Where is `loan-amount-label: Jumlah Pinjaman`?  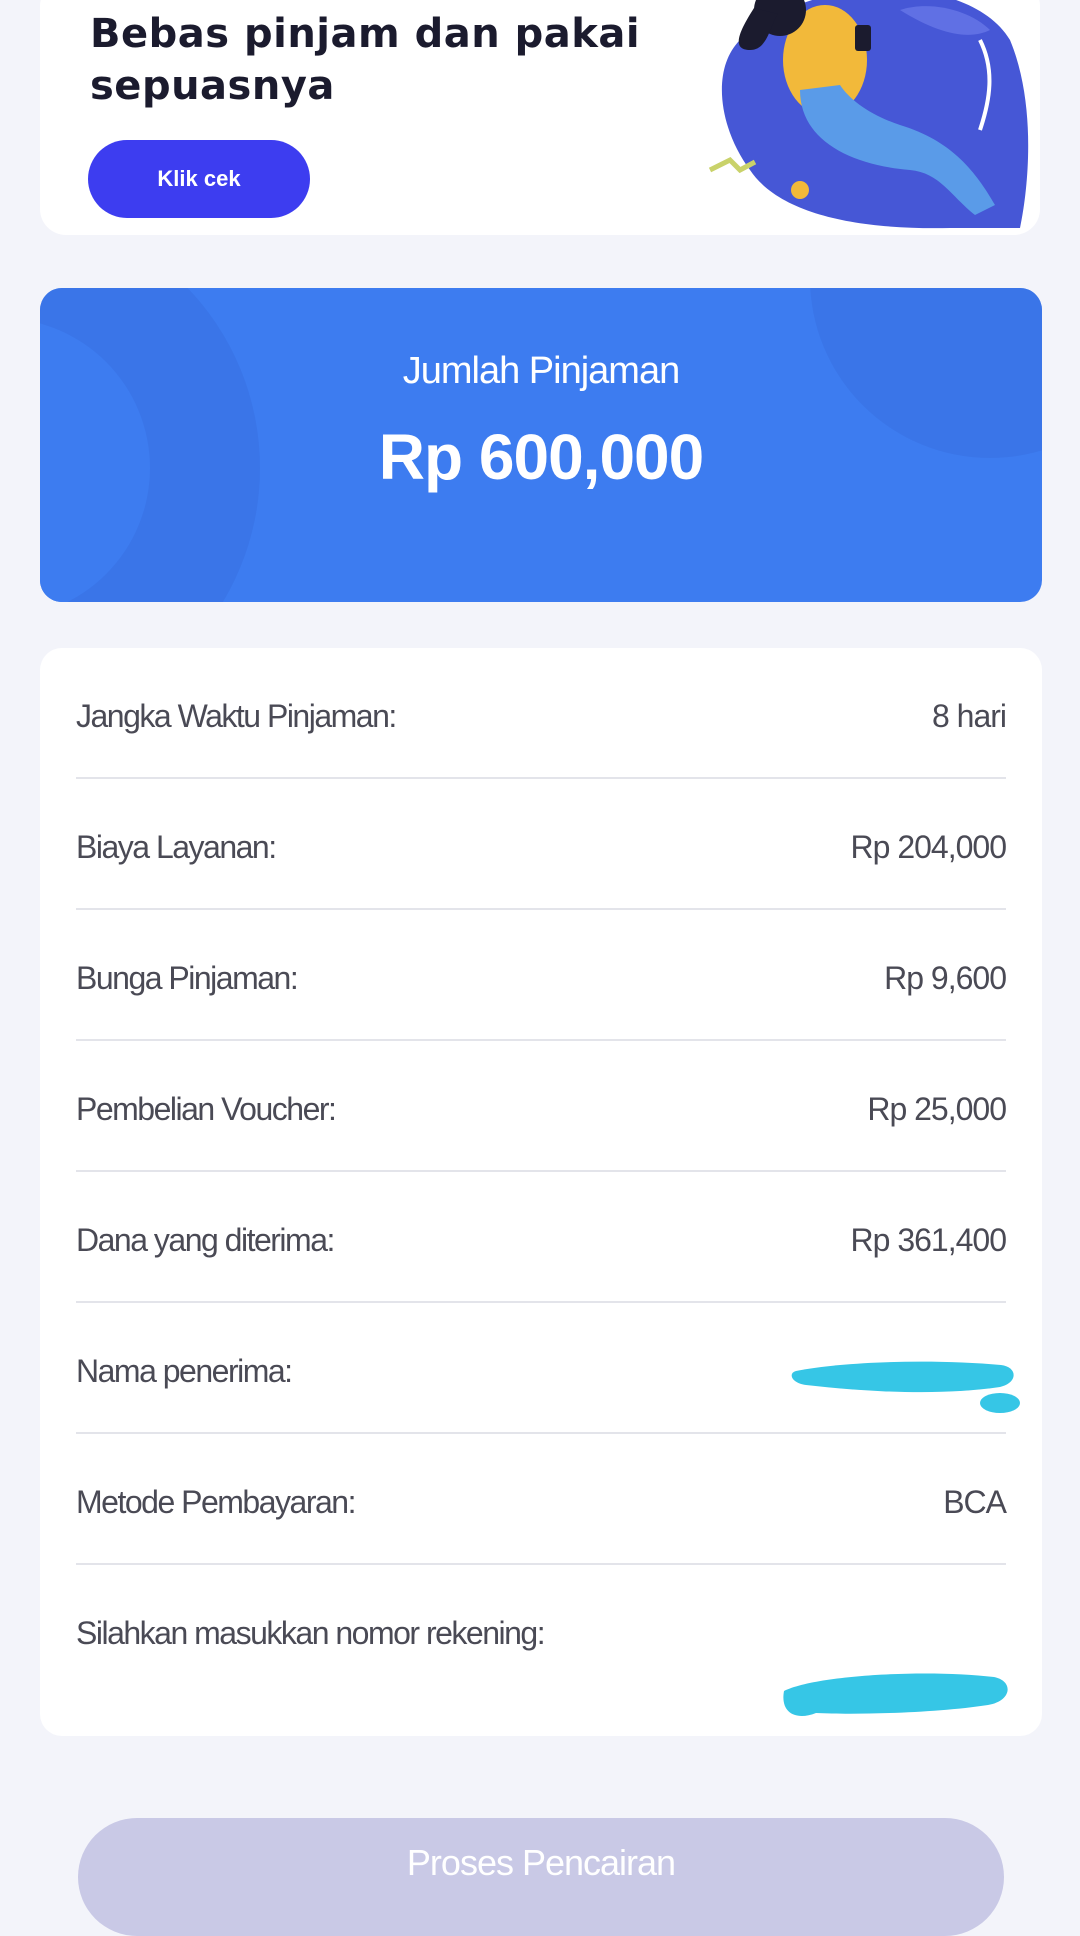 loan-amount-label: Jumlah Pinjaman is located at coordinates (541, 371).